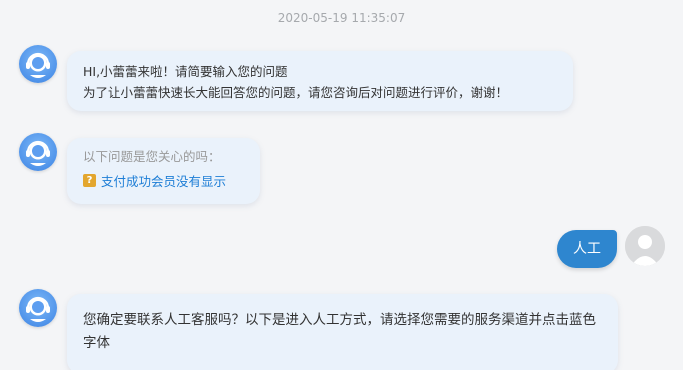  I want to click on user-avatar-icon, so click(645, 246).